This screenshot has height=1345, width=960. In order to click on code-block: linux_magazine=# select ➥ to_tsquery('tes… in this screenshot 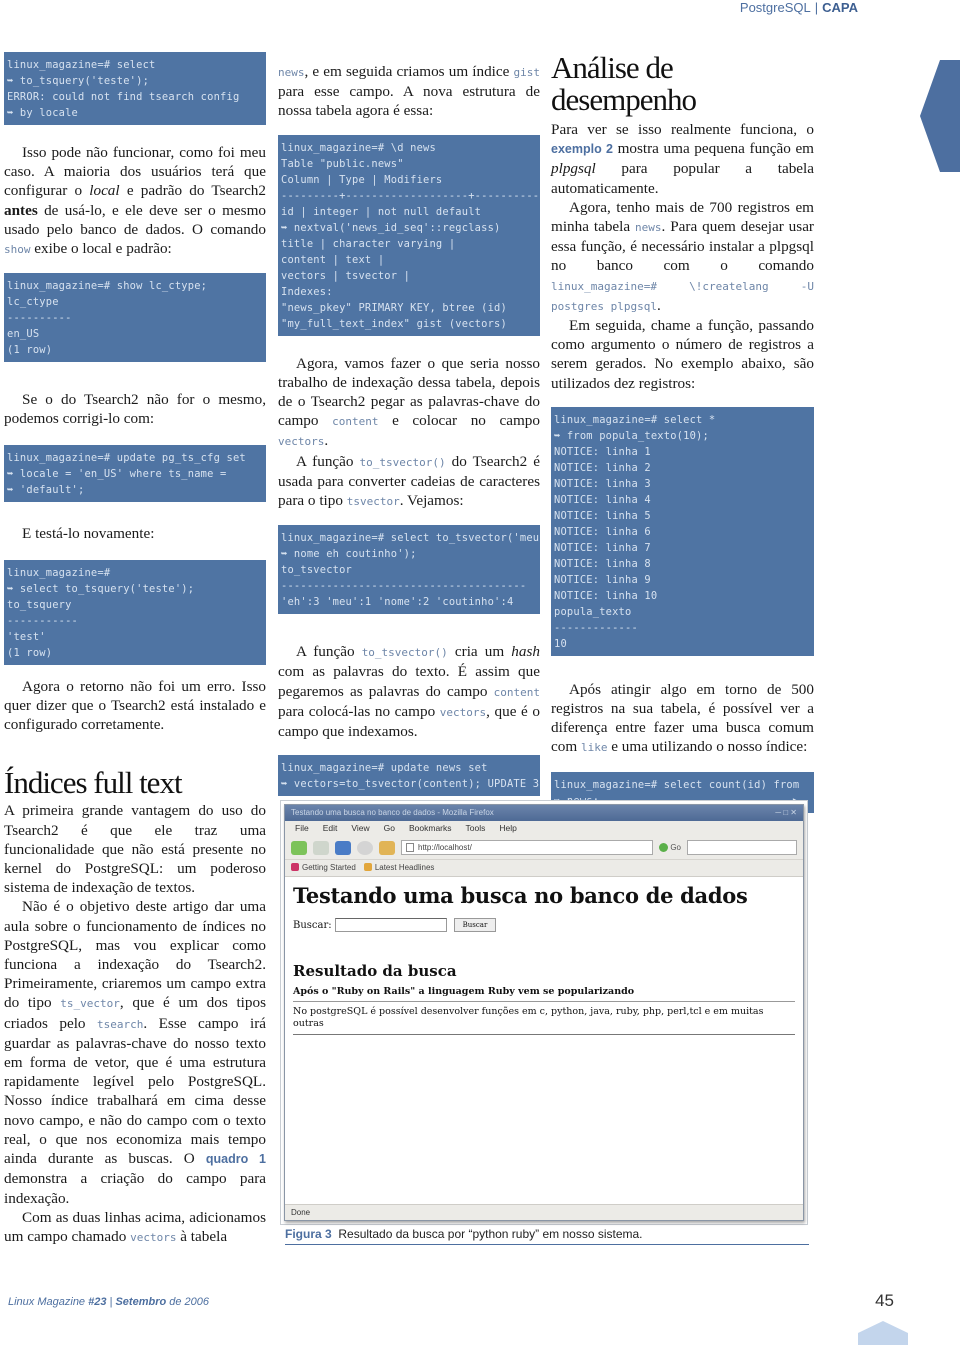, I will do `click(135, 88)`.